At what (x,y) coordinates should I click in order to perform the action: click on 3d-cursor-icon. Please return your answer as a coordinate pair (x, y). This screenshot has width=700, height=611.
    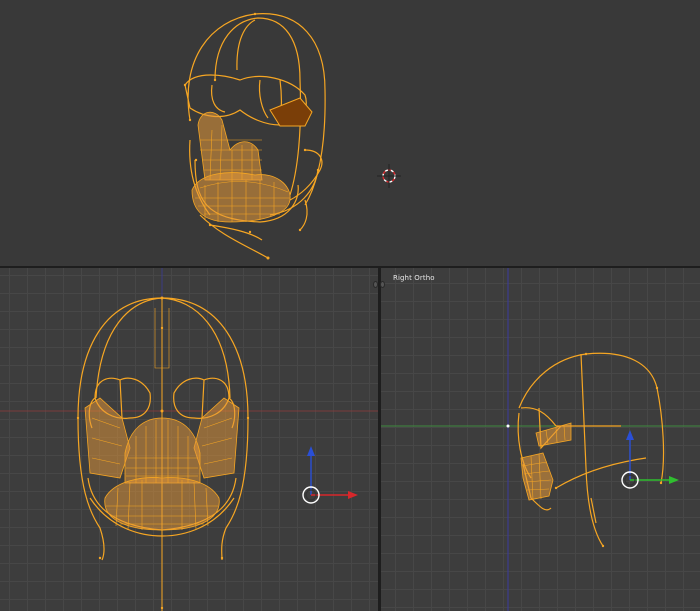
    Looking at the image, I should click on (389, 176).